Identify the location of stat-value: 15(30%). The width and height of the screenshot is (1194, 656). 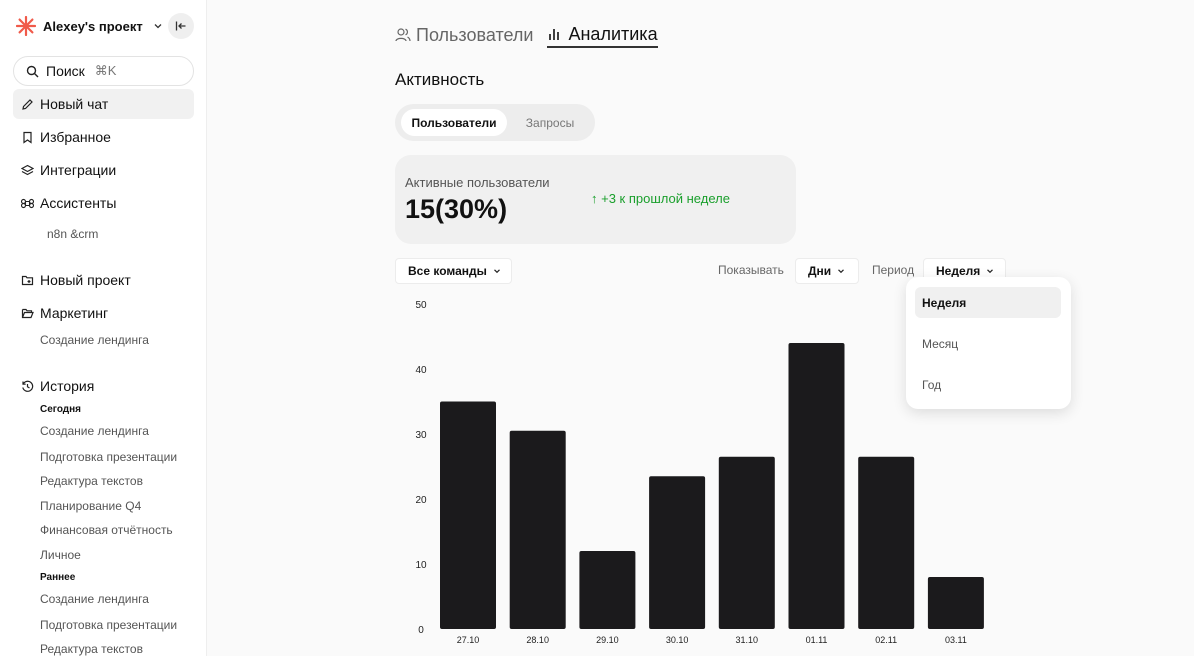
(456, 209).